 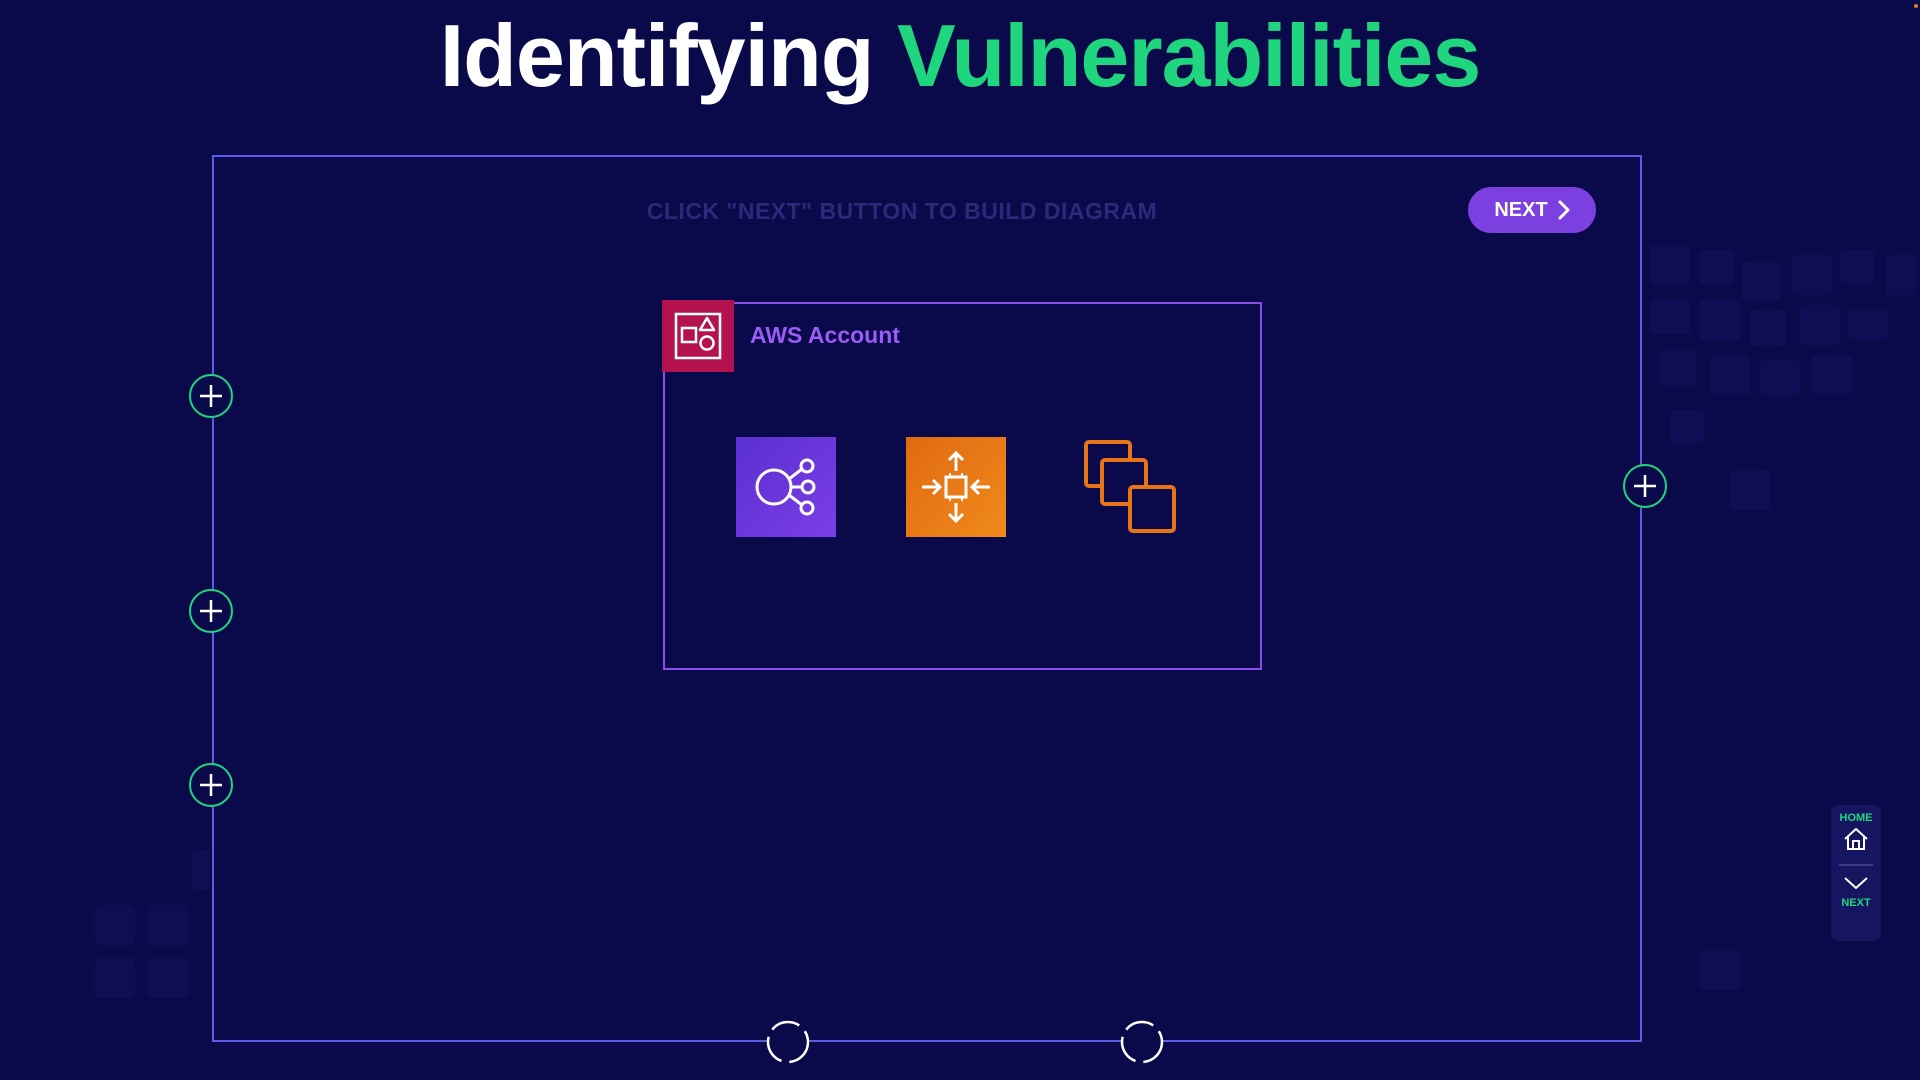 I want to click on instruction-text: CLICK "NEXT" BUTTON TO BUILD DIAGRAM, so click(x=902, y=211).